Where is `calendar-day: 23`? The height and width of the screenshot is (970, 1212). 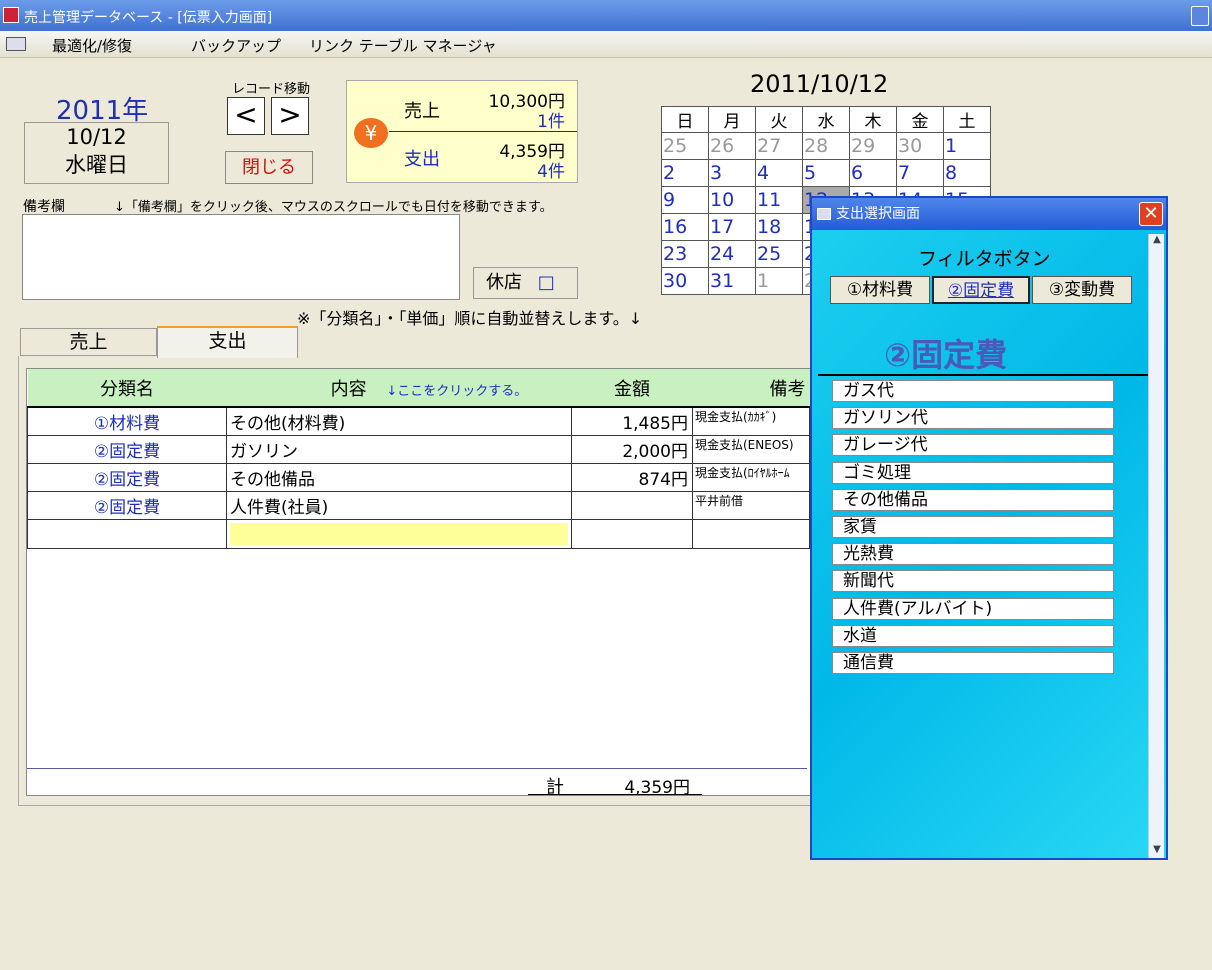 calendar-day: 23 is located at coordinates (685, 254).